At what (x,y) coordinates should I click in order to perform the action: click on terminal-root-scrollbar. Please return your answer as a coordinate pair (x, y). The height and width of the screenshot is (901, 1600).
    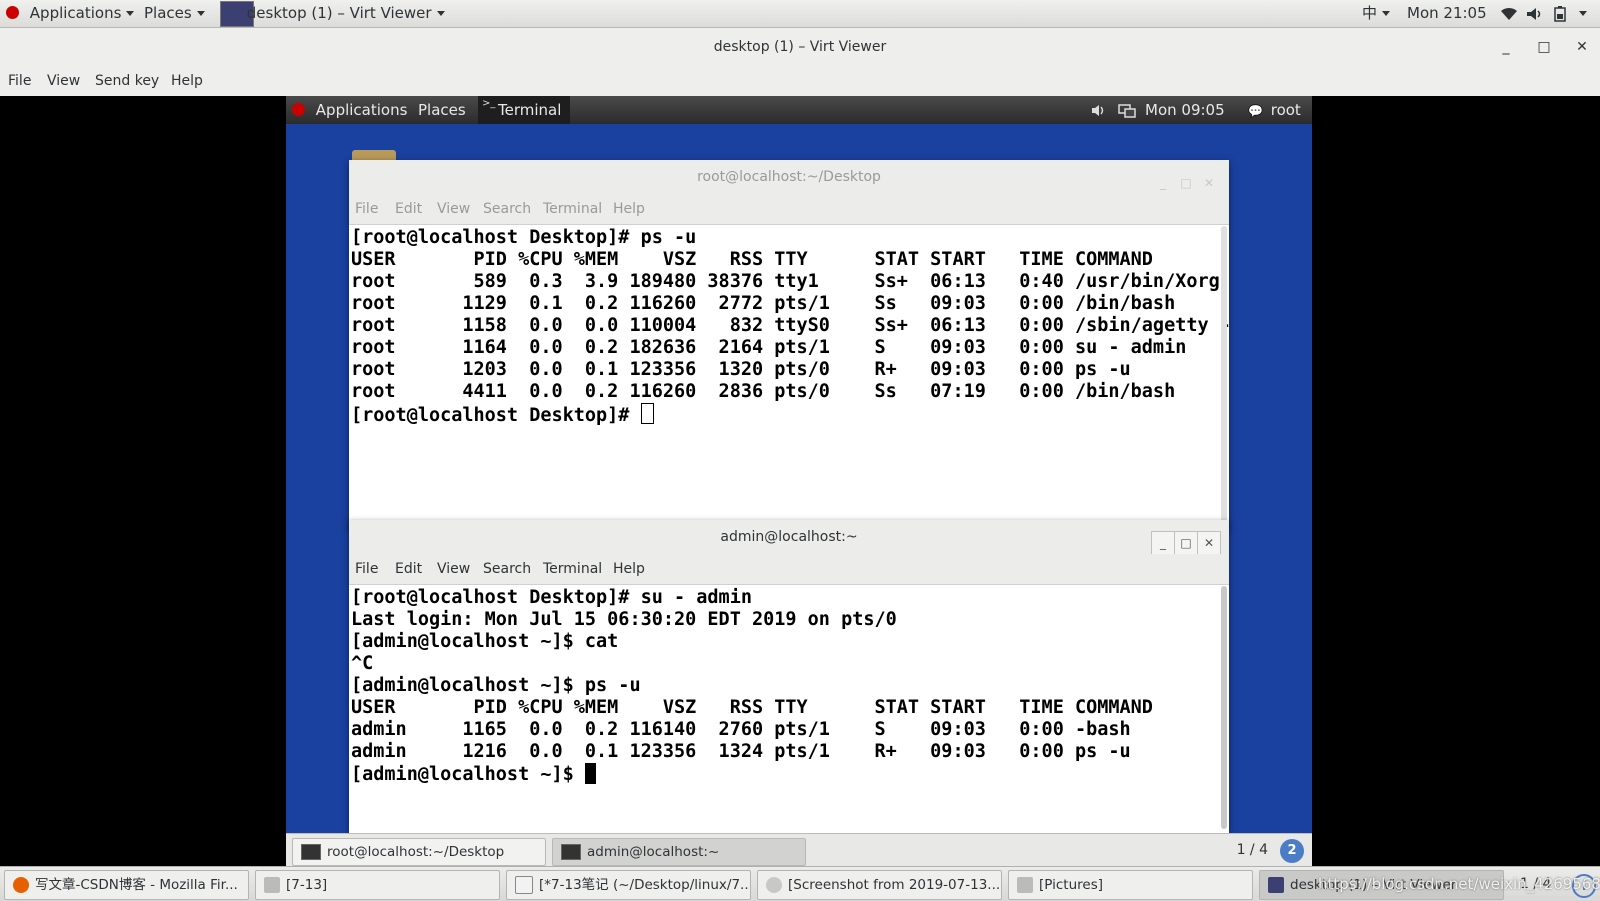
    Looking at the image, I should click on (1224, 376).